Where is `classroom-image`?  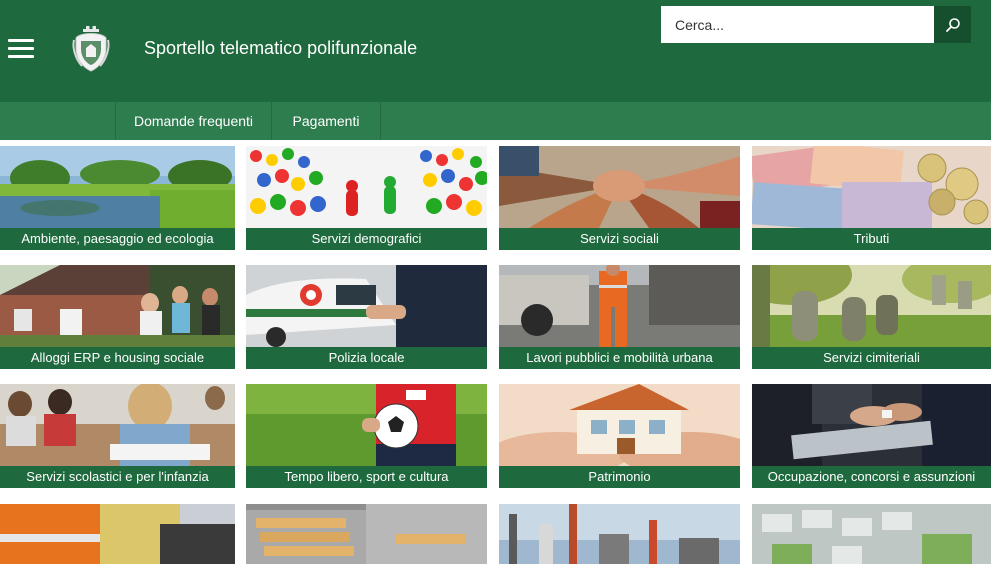 classroom-image is located at coordinates (117, 425).